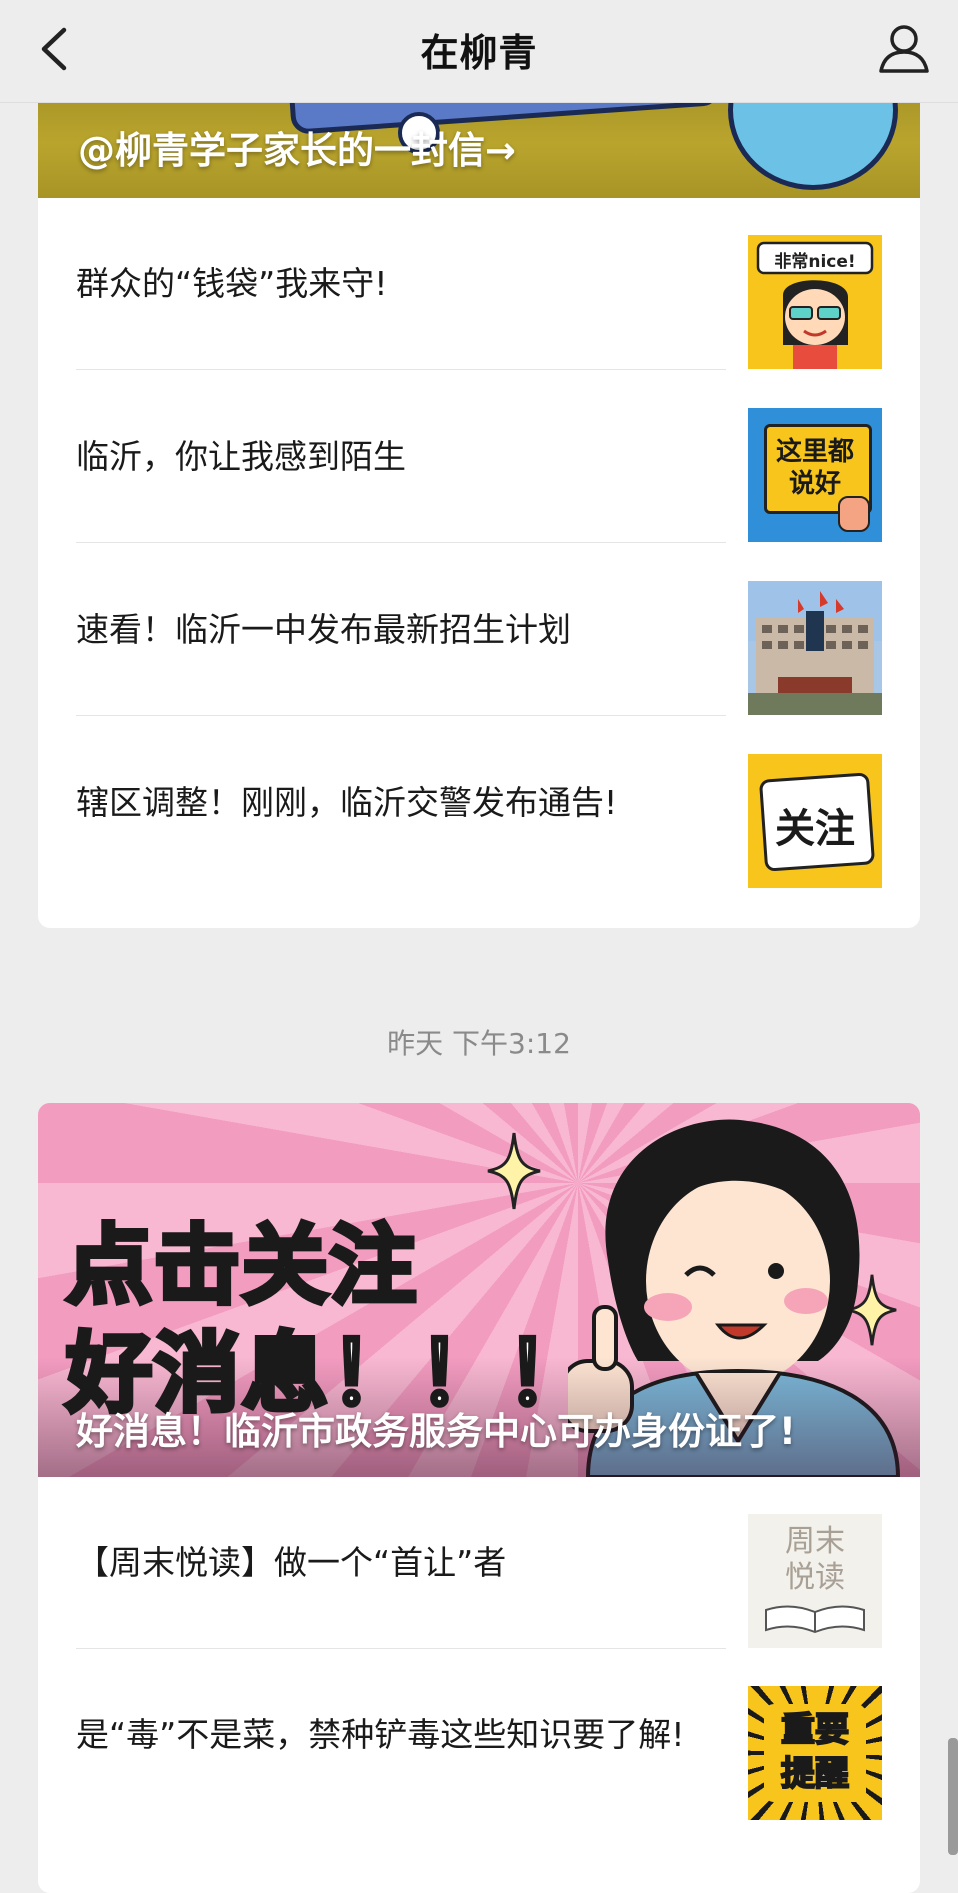 This screenshot has width=958, height=1893. Describe the element at coordinates (232, 283) in the screenshot. I see `article-title: 群众的“钱袋”我来守!` at that location.